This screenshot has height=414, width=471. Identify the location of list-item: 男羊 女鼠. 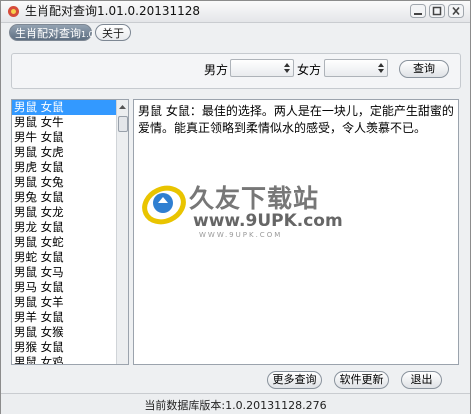
(64, 317).